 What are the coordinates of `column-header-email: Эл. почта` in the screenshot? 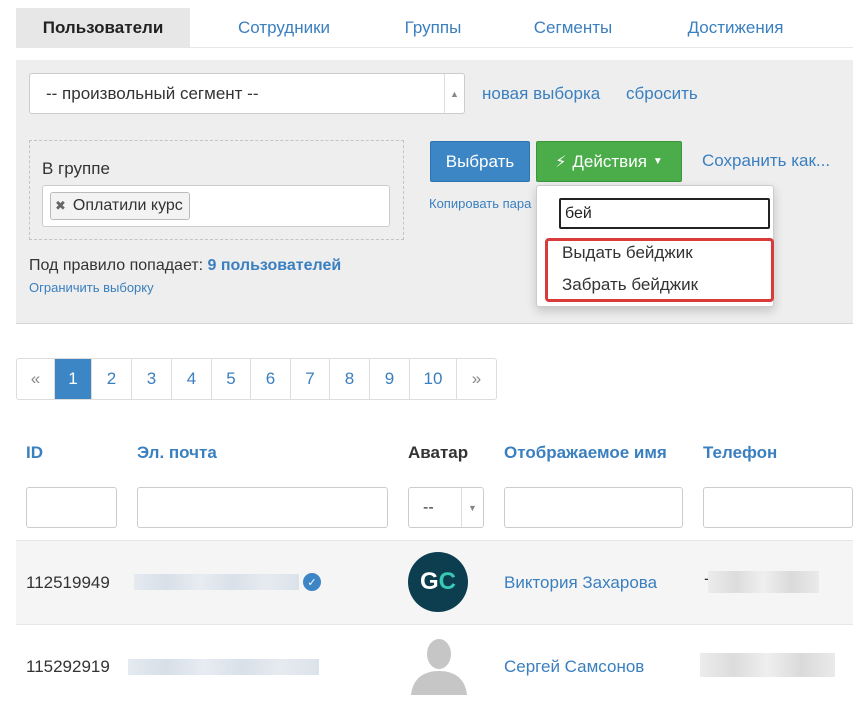 It's located at (177, 453).